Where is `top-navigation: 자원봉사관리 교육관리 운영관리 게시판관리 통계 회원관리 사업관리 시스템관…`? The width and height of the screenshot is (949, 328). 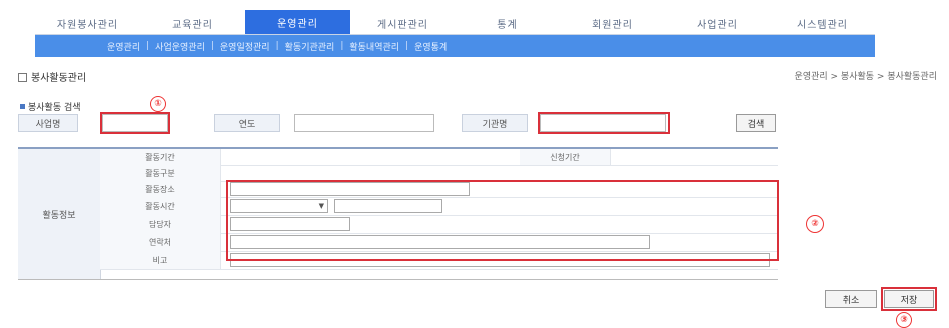
top-navigation: 자원봉사관리 교육관리 운영관리 게시판관리 통계 회원관리 사업관리 시스템관… is located at coordinates (455, 21).